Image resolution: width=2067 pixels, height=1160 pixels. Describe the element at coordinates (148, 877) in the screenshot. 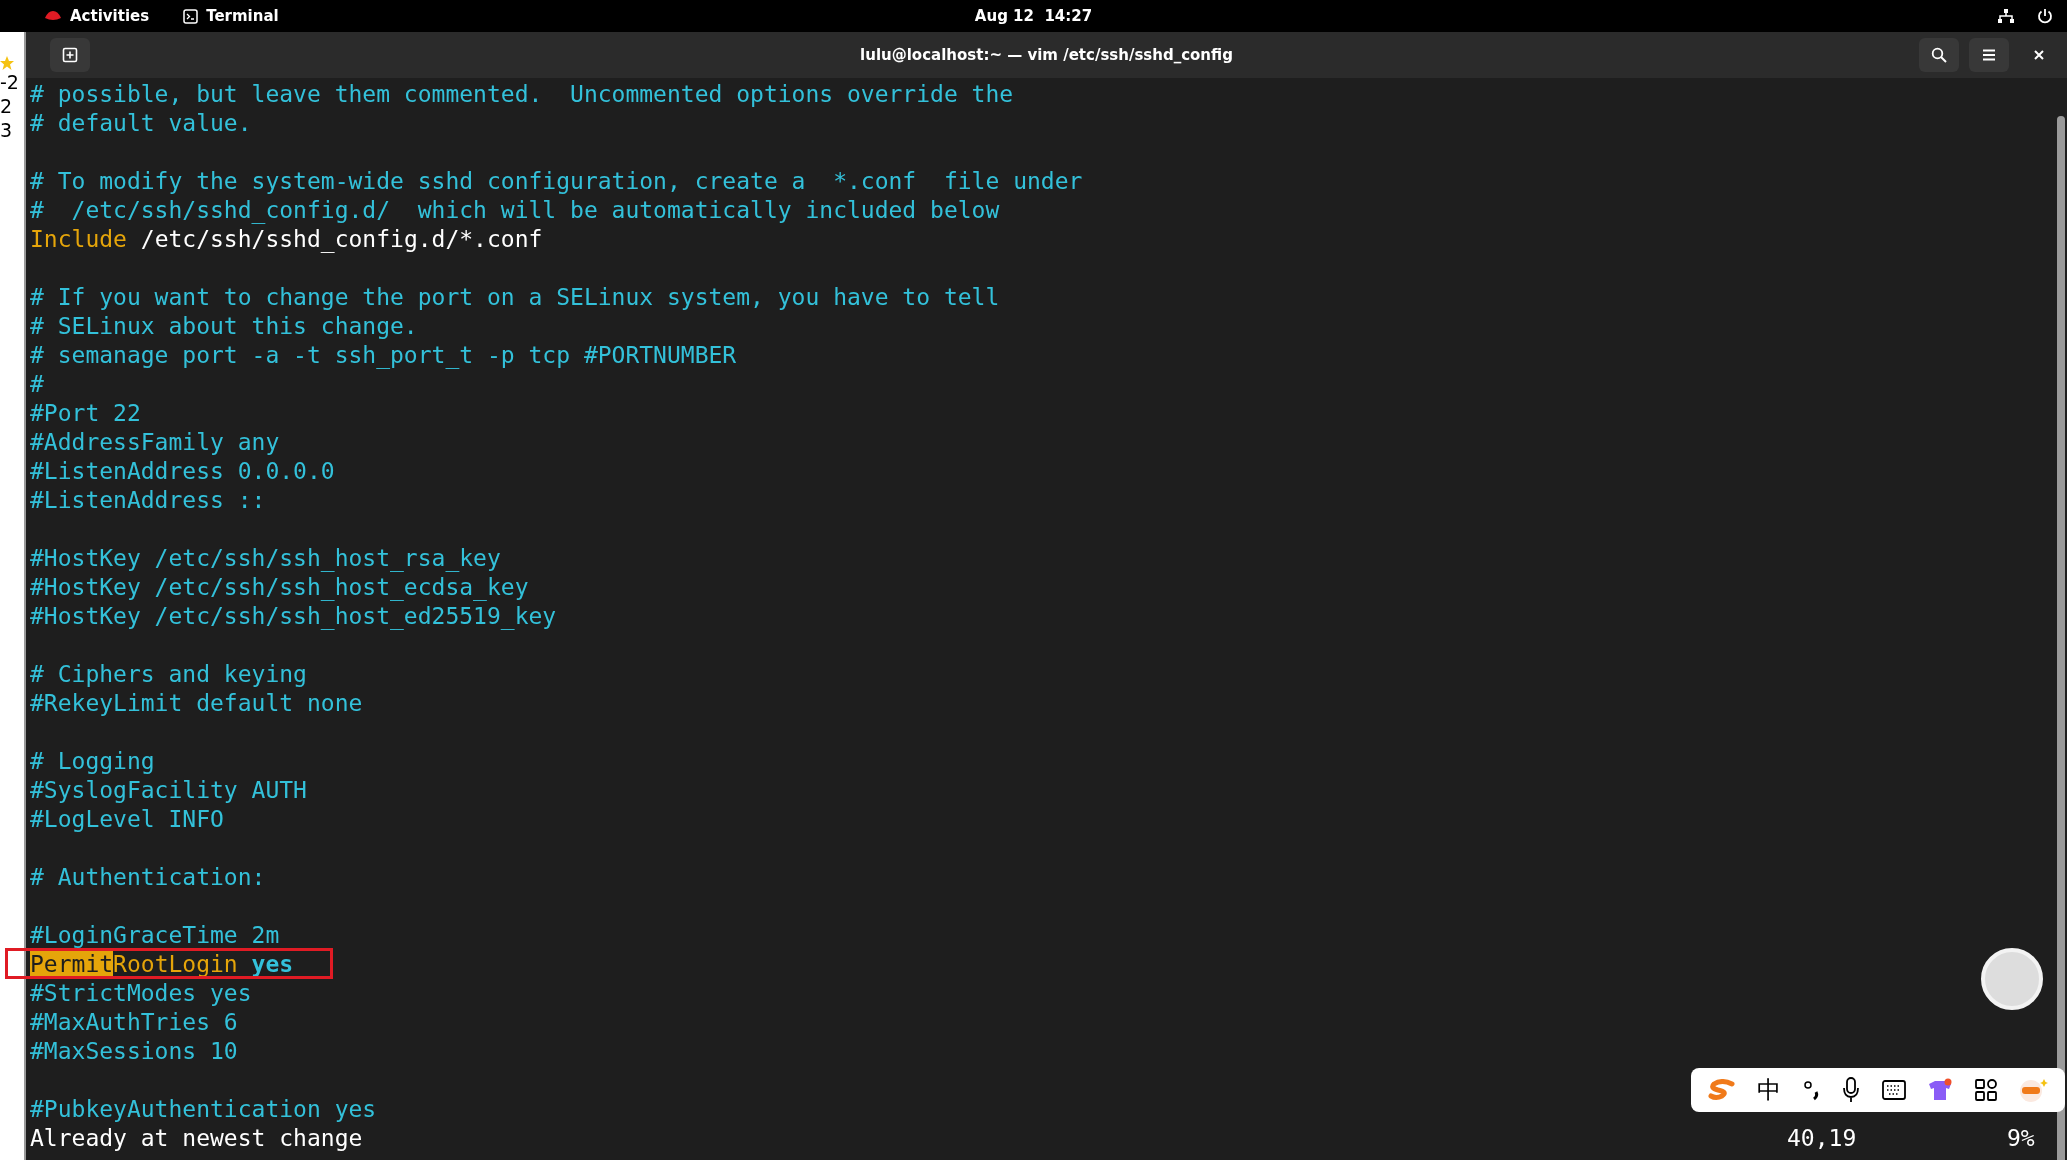

I see `comment-text: # Authentication:` at that location.